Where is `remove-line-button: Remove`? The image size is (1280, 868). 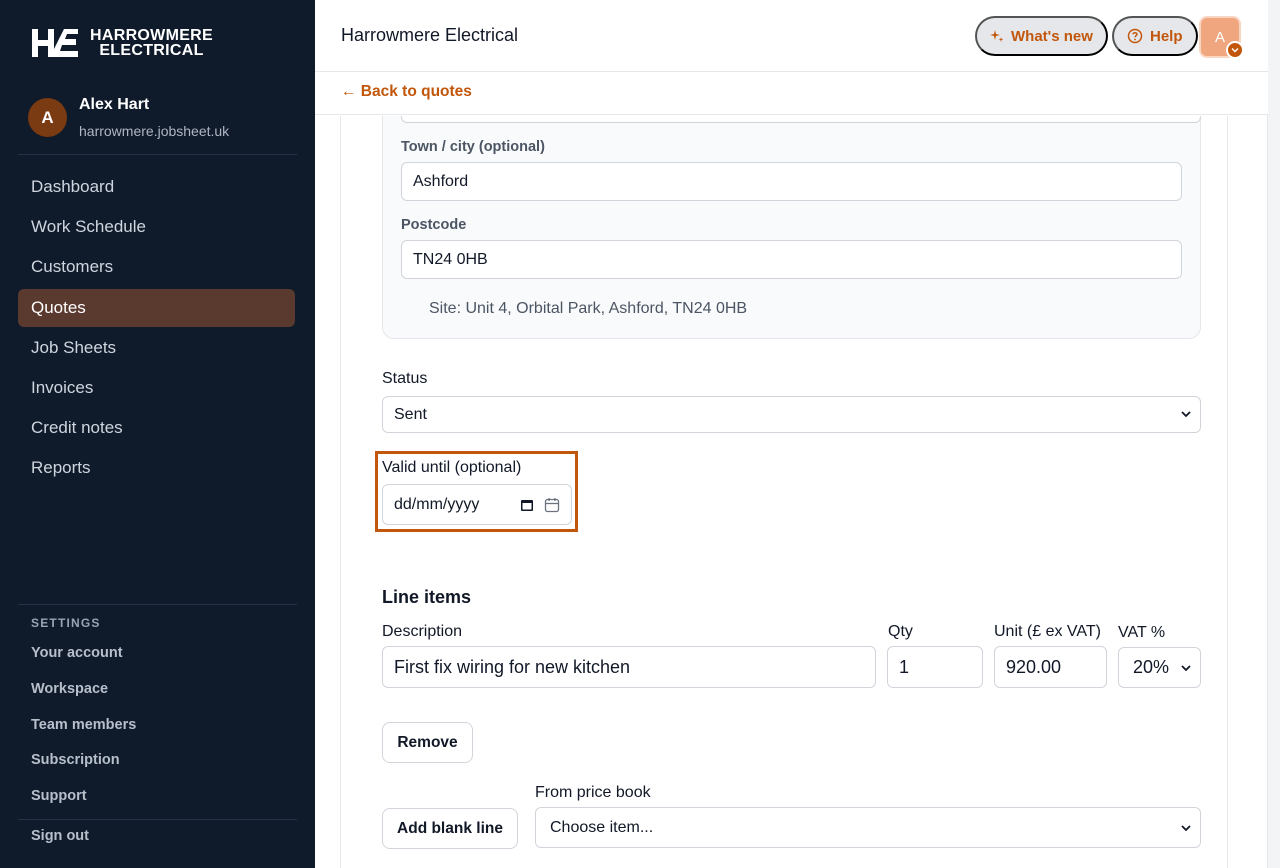
remove-line-button: Remove is located at coordinates (427, 742).